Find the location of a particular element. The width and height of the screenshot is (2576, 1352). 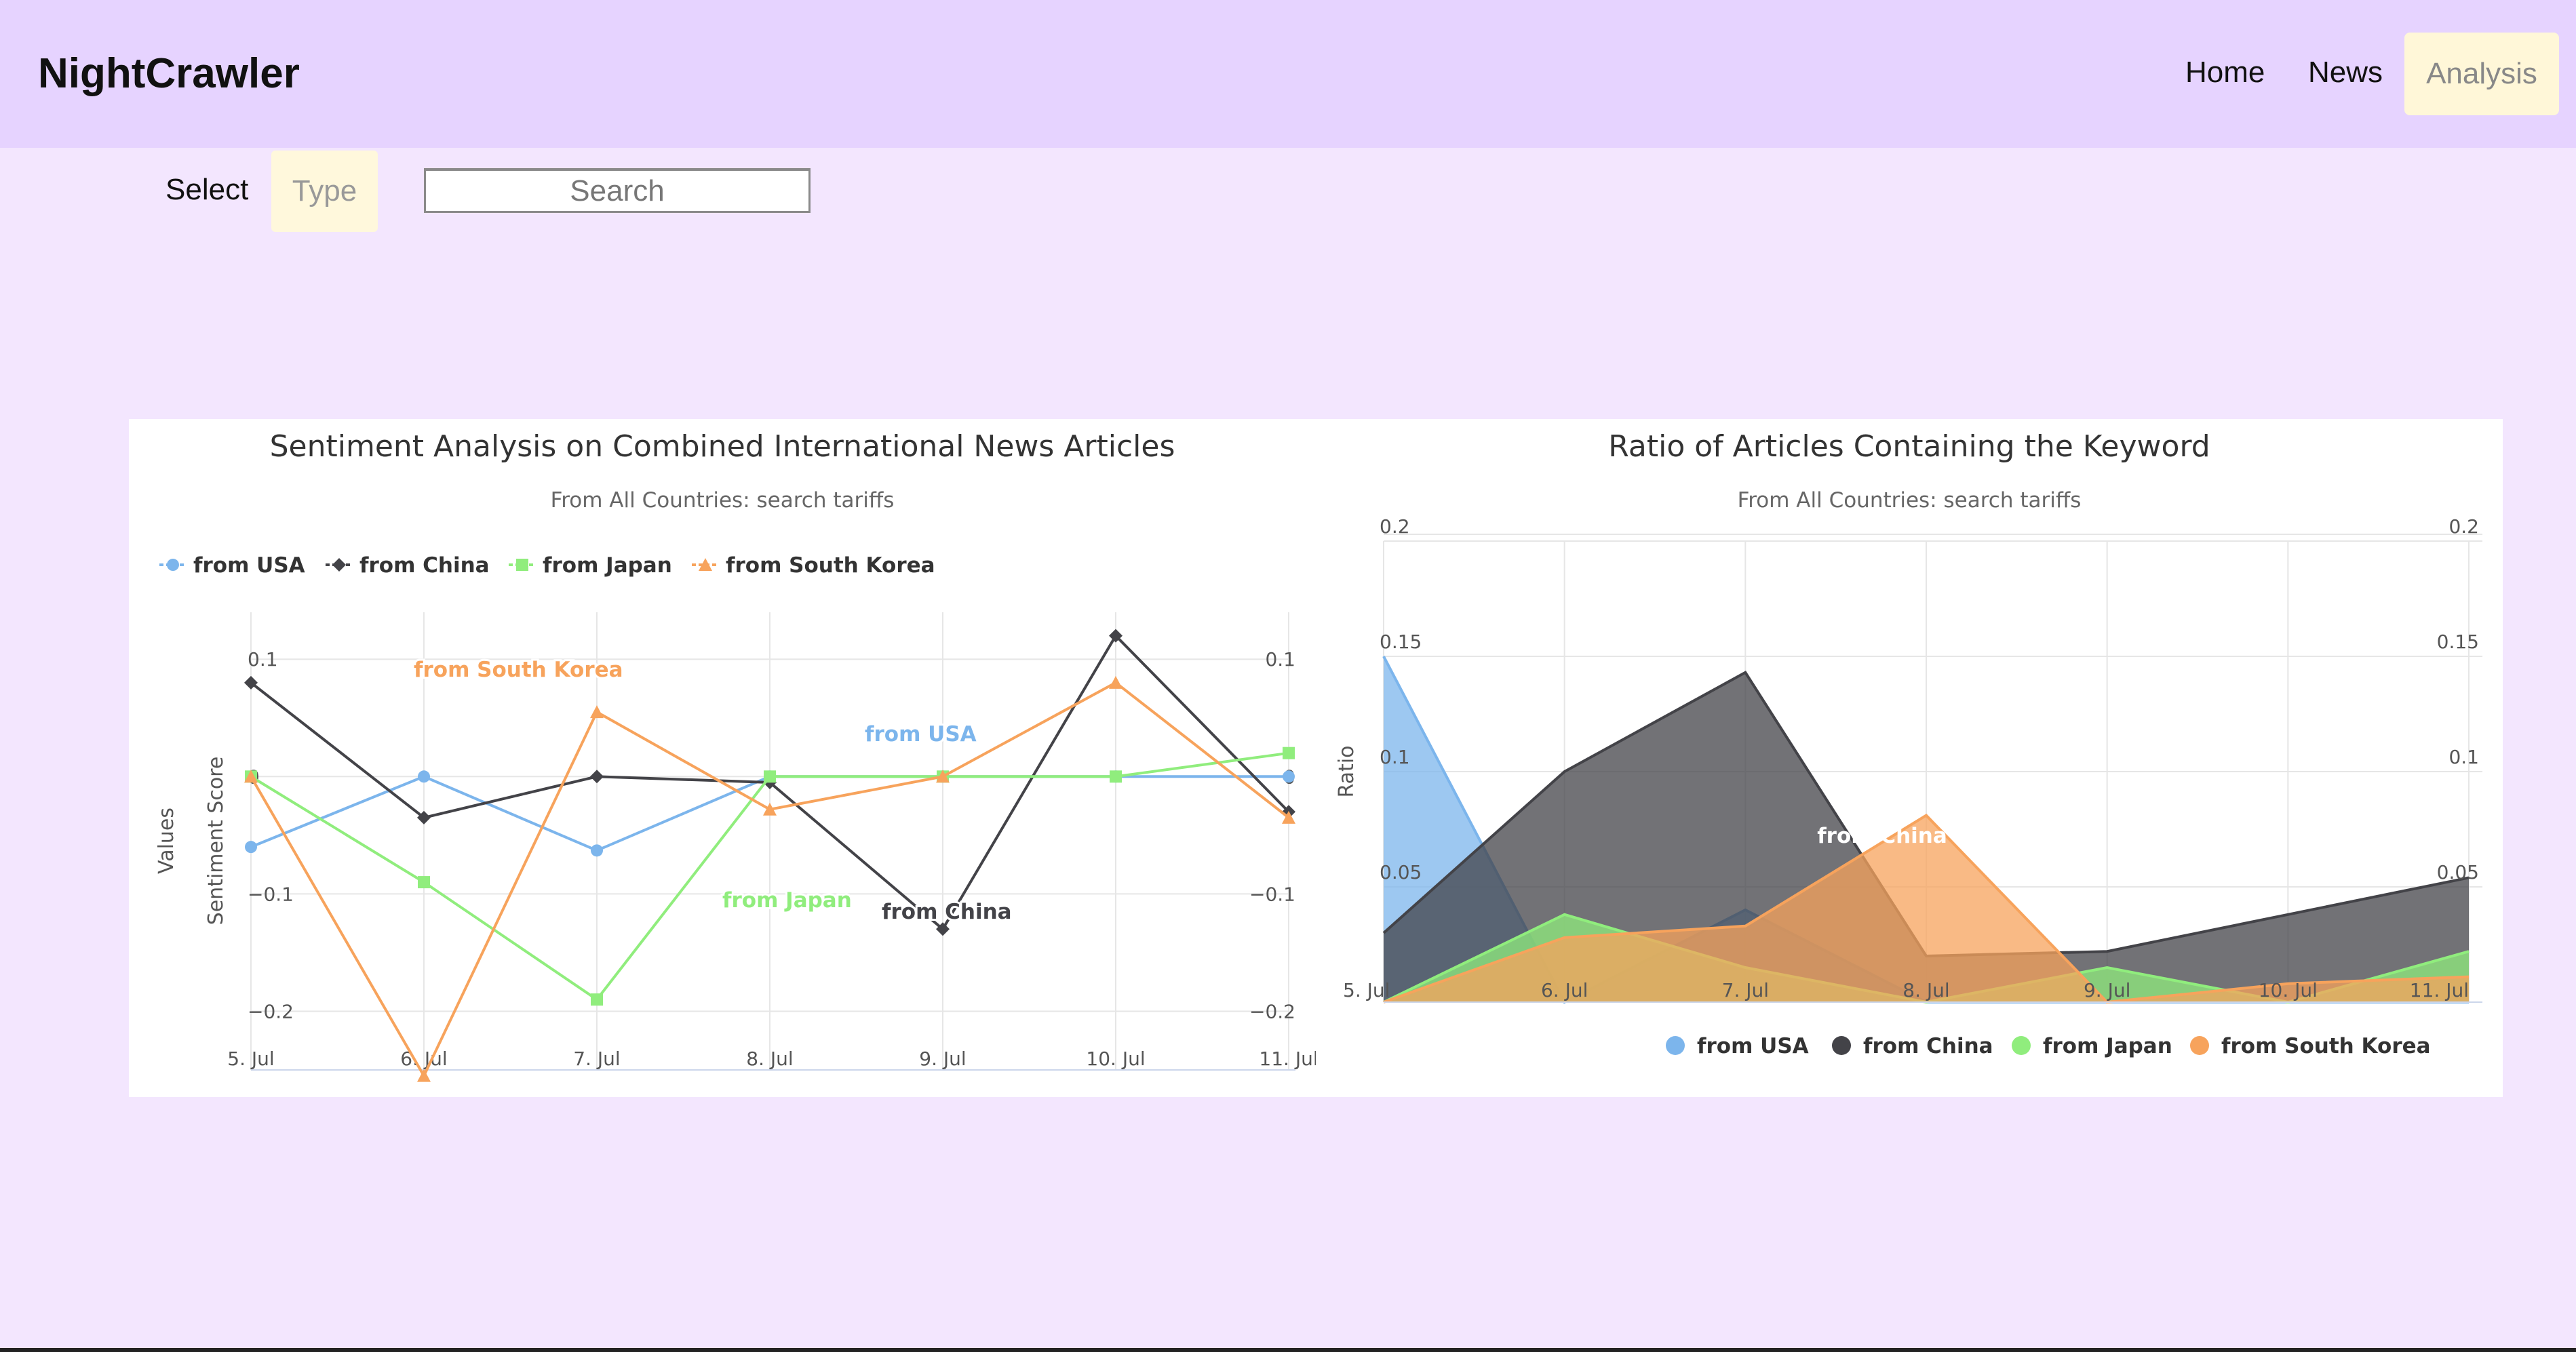

nav-analysis: Analysis is located at coordinates (2481, 74).